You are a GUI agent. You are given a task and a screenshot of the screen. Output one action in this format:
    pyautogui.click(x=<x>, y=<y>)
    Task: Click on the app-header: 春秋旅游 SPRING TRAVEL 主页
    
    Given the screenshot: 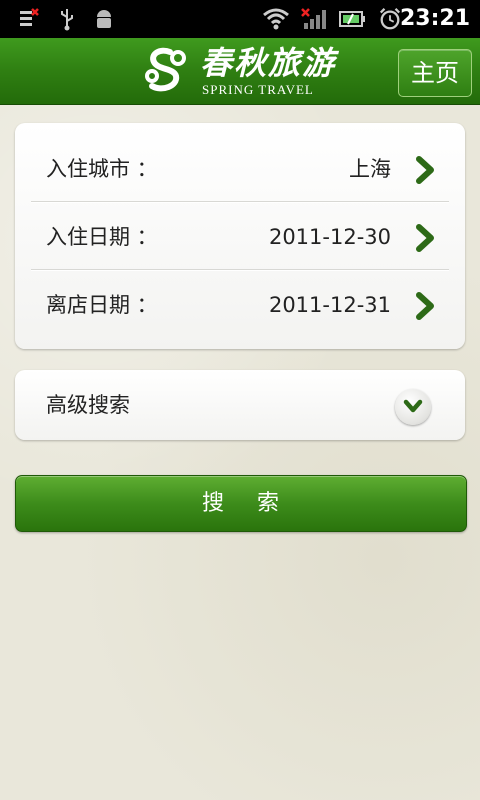 What is the action you would take?
    pyautogui.click(x=240, y=71)
    